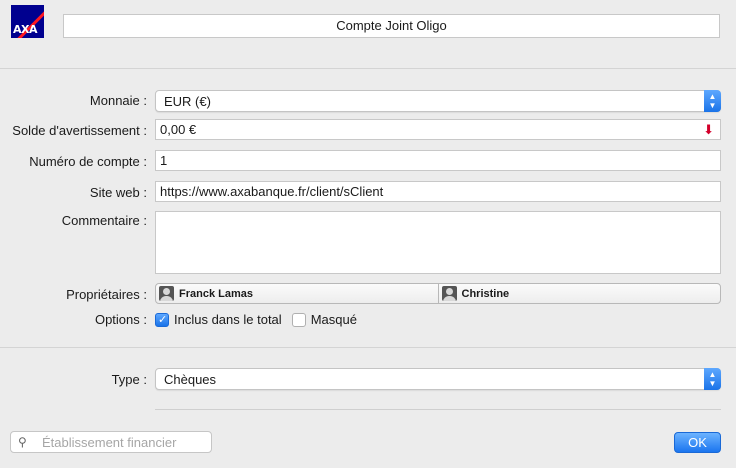  Describe the element at coordinates (391, 26) in the screenshot. I see `account-name-field: Compte Joint Oligo` at that location.